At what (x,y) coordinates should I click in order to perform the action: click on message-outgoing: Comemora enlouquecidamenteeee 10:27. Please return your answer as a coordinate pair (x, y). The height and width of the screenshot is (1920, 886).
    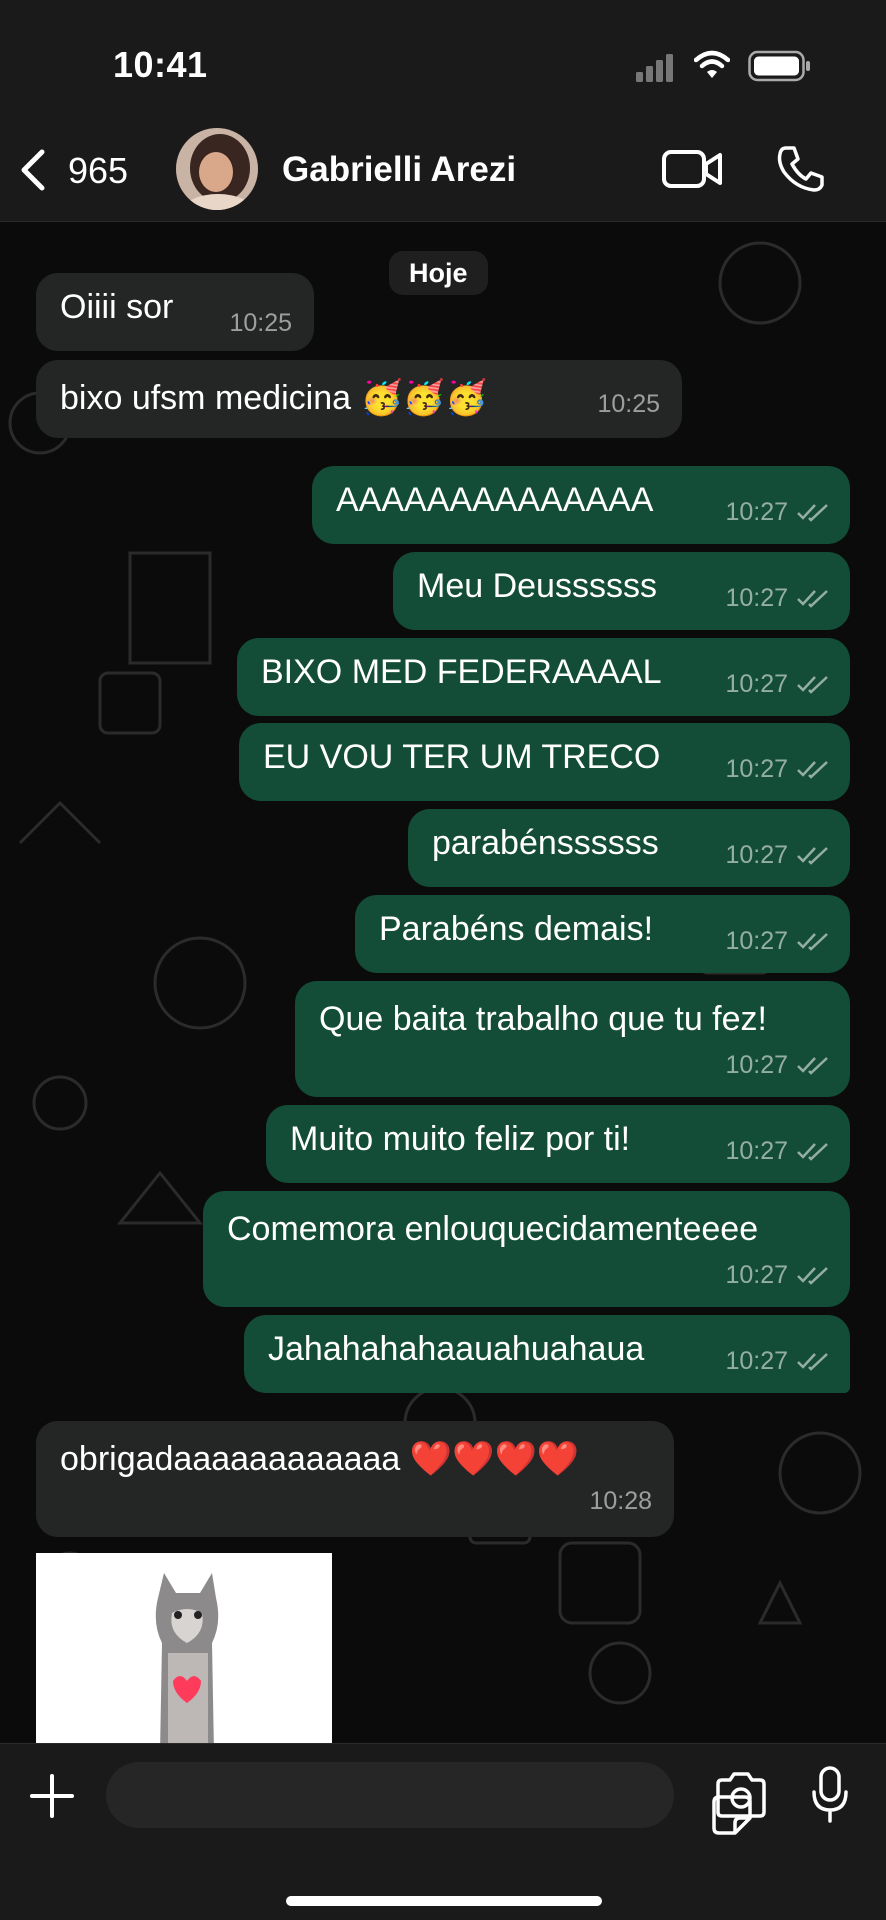
    Looking at the image, I should click on (526, 1249).